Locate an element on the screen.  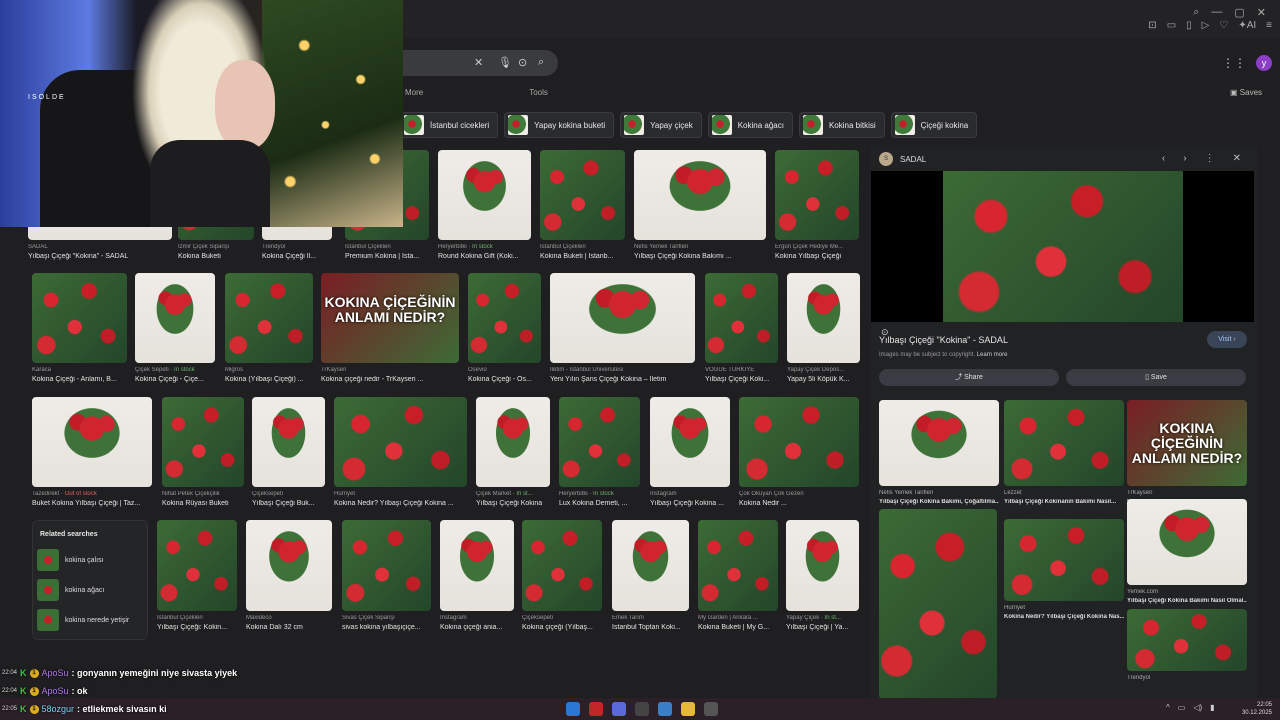
apps-grid-icon: ⋮⋮ is located at coordinates (1234, 63).